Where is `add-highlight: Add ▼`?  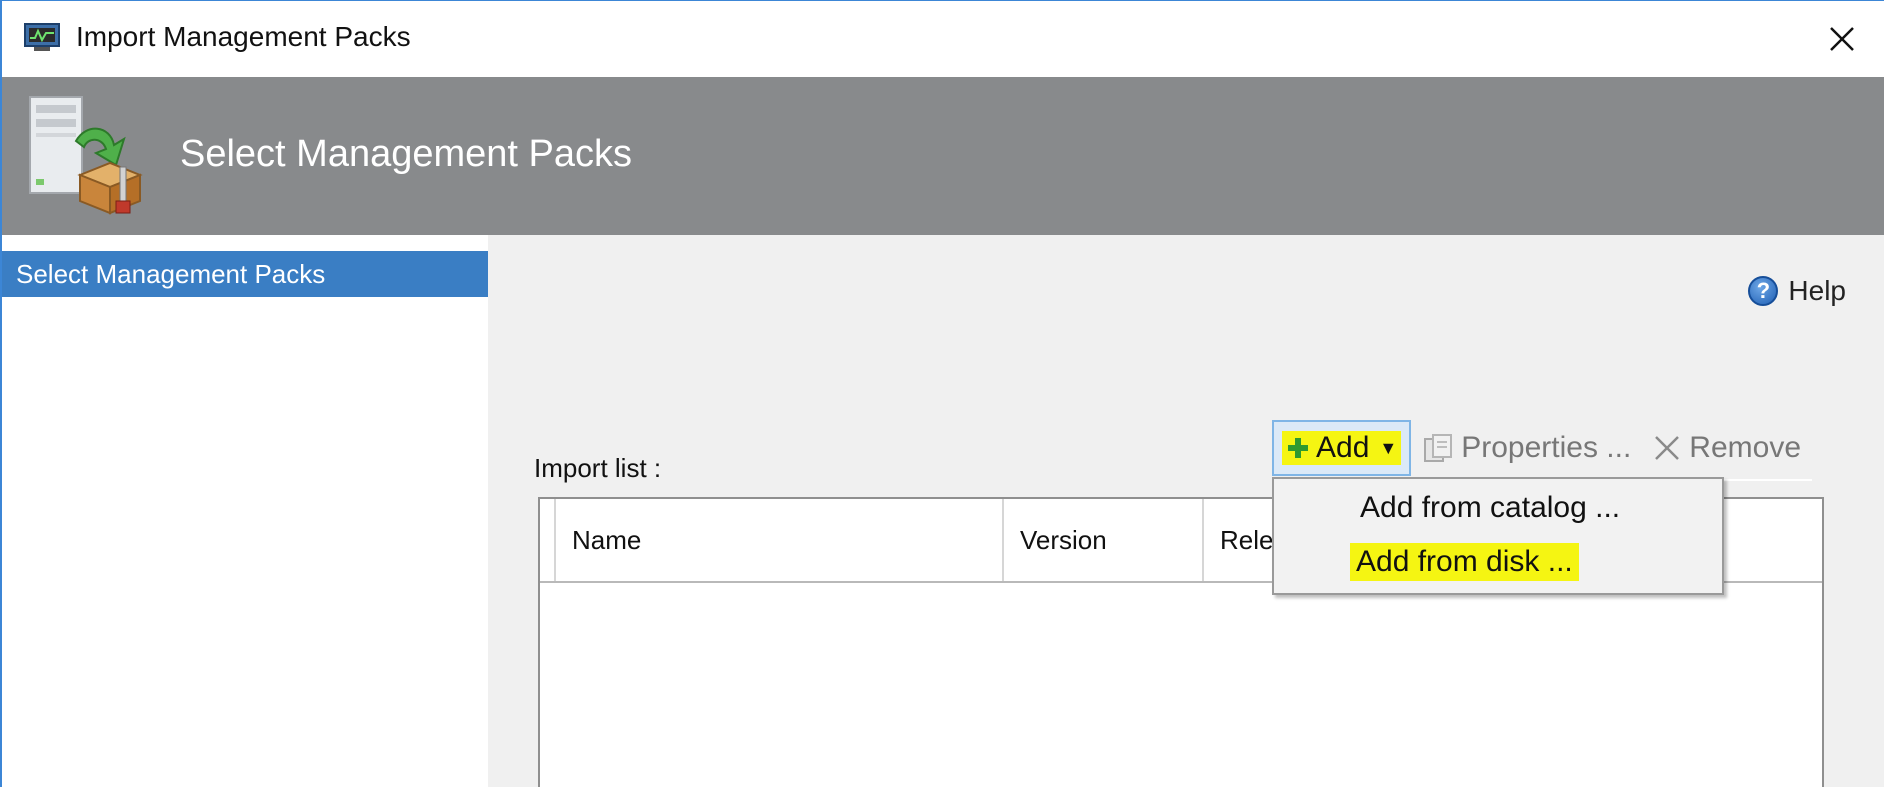 add-highlight: Add ▼ is located at coordinates (1342, 448).